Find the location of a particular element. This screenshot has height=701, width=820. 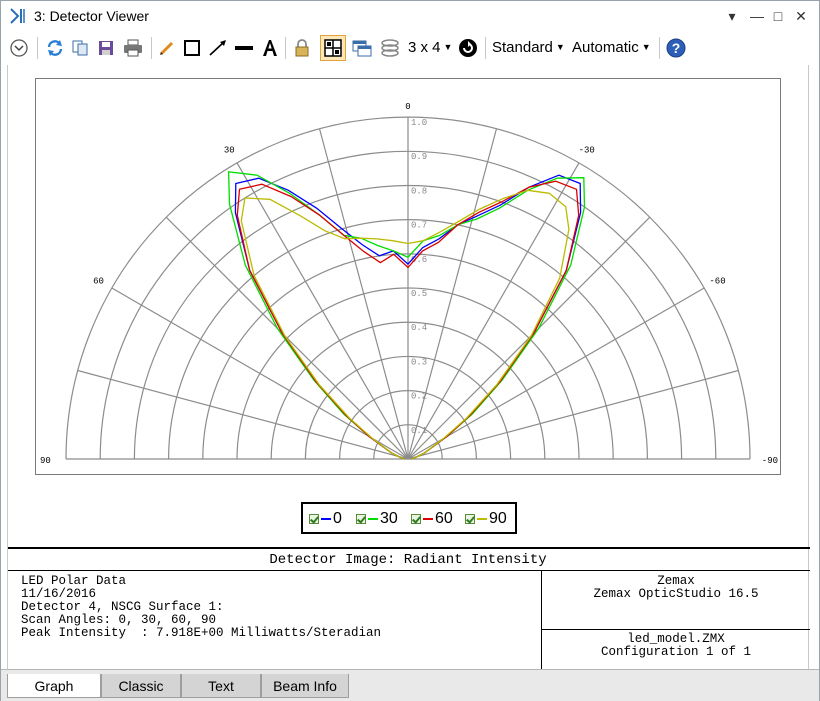

info-file: led_model.ZMX Configuration 1 of 1 is located at coordinates (676, 645).